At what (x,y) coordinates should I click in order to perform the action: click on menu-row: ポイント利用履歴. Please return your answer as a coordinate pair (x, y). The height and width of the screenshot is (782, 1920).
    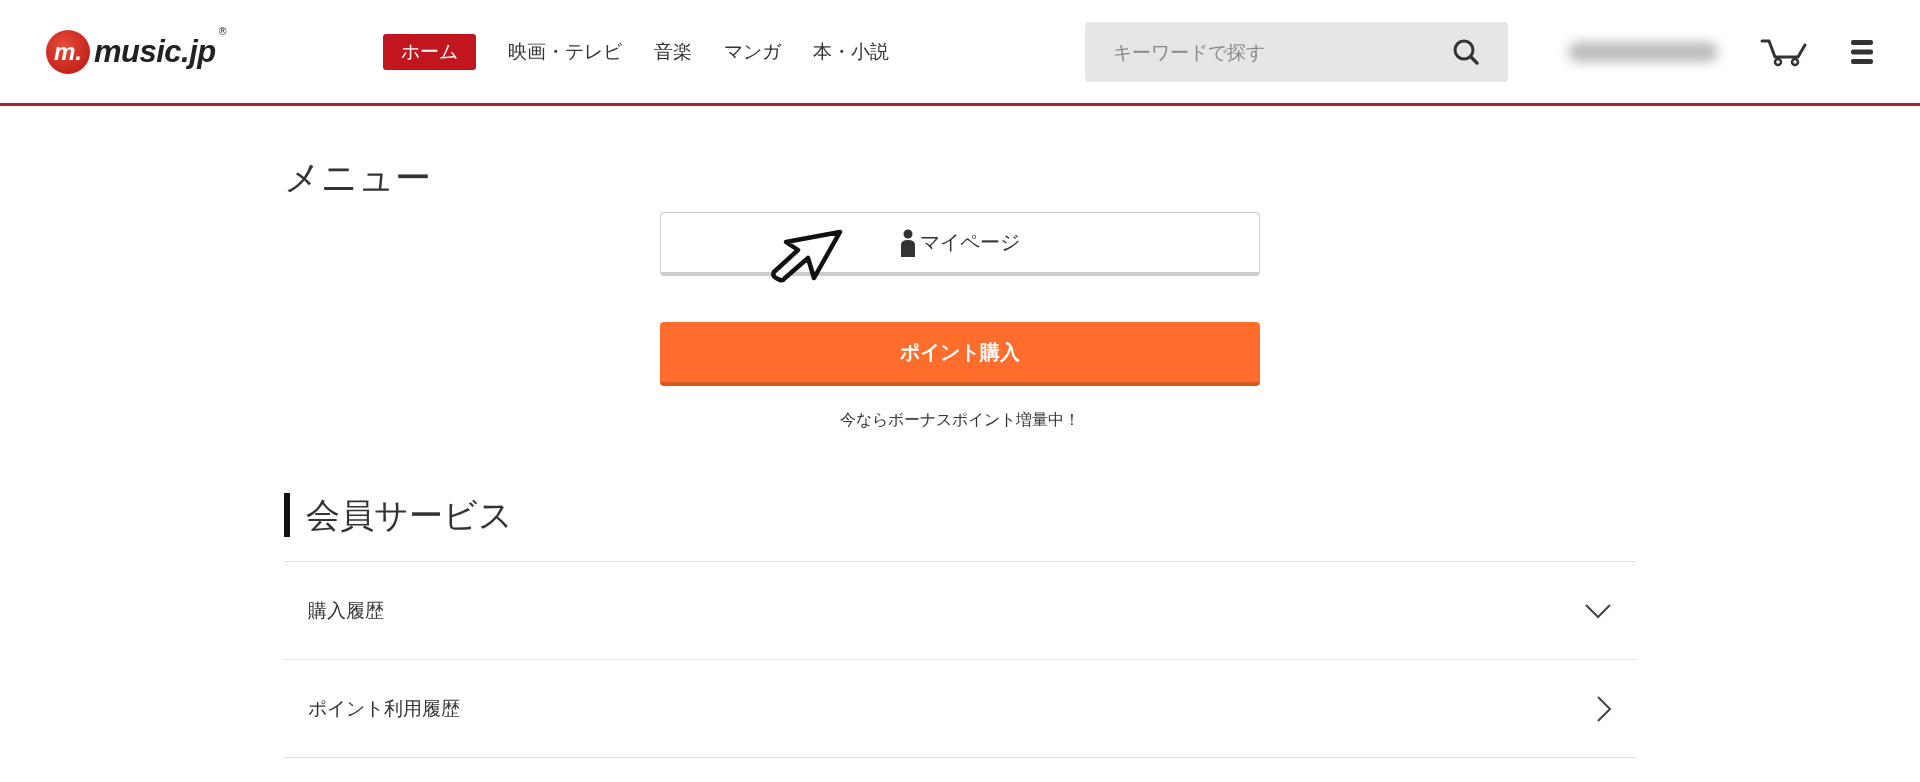
    Looking at the image, I should click on (960, 709).